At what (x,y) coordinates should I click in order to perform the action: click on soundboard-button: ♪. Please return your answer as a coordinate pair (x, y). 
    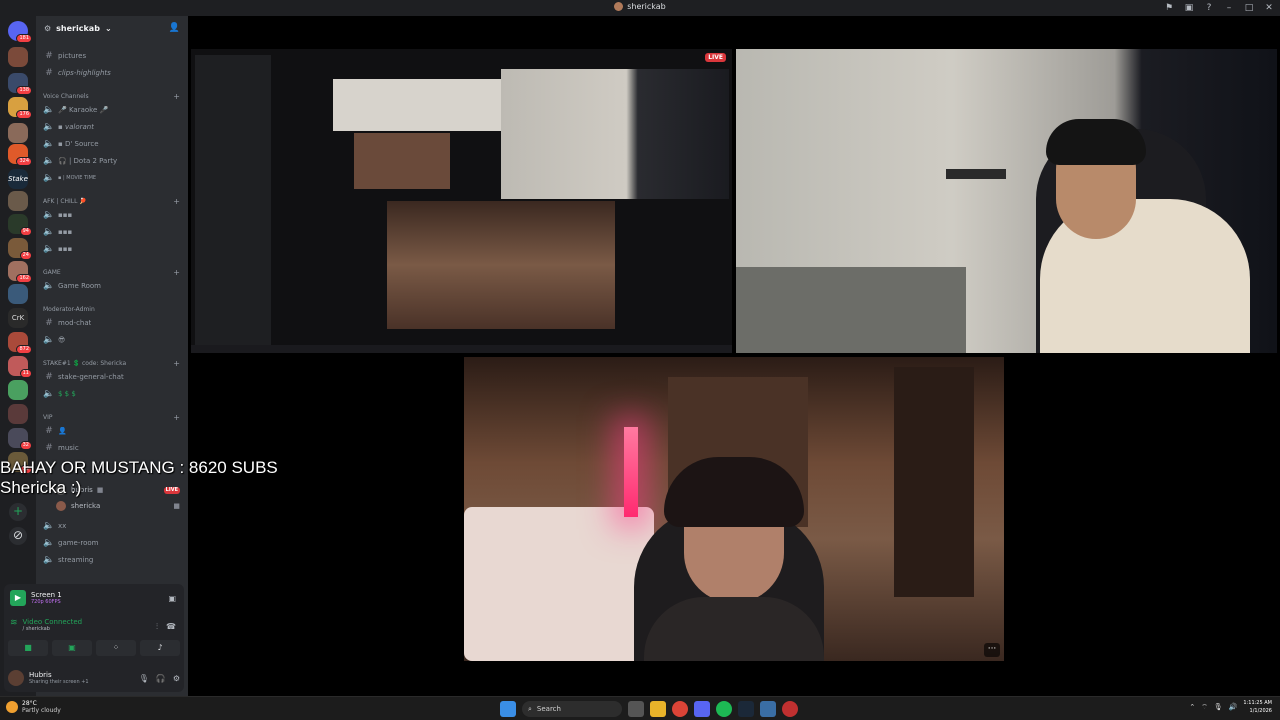
    Looking at the image, I should click on (160, 648).